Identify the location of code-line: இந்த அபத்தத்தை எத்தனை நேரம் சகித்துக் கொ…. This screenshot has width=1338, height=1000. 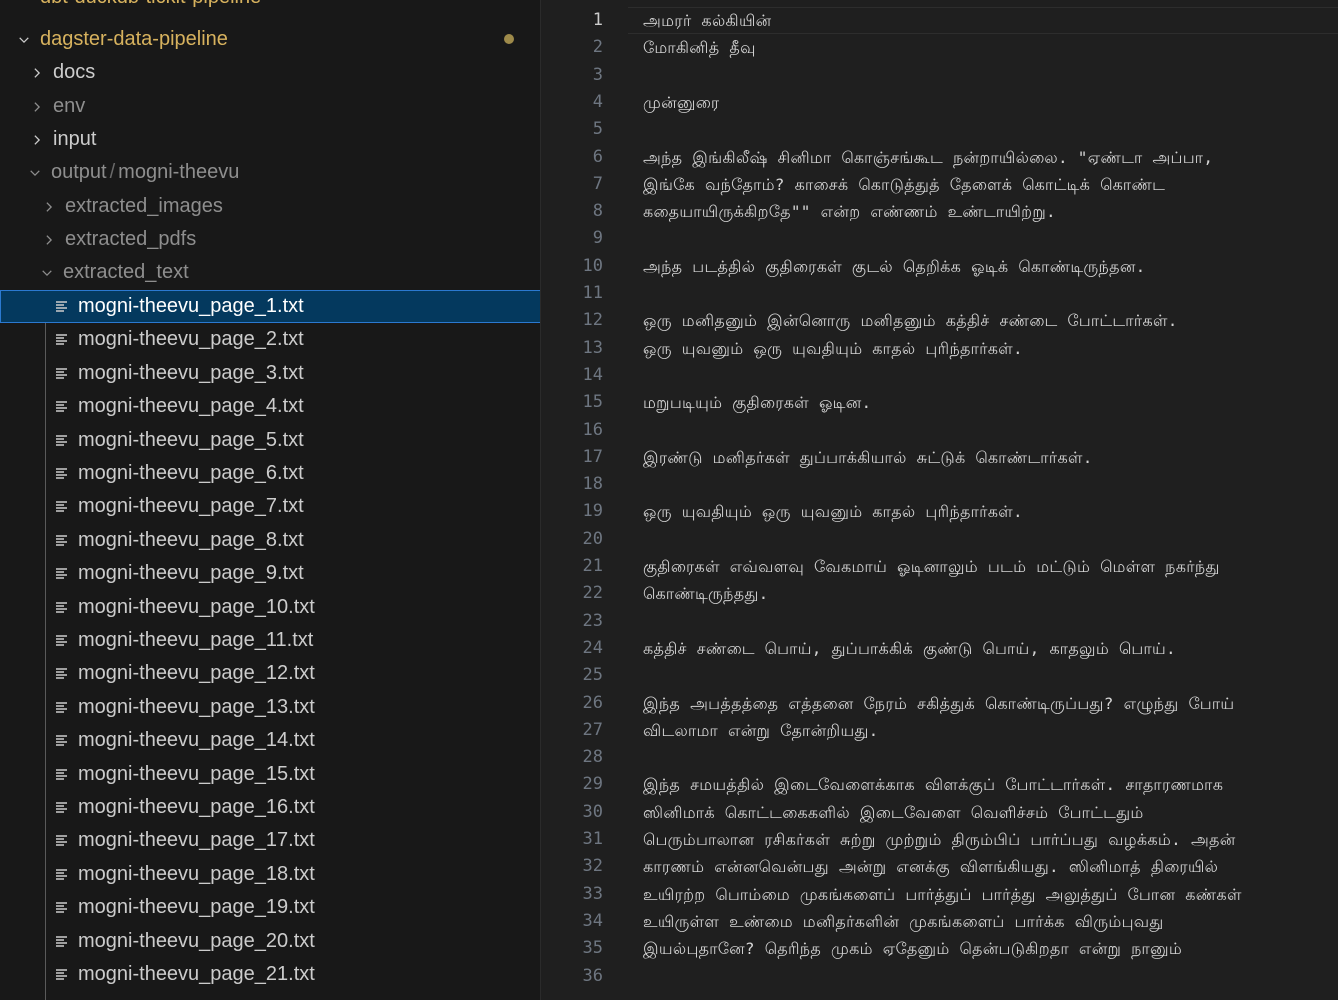
(938, 703).